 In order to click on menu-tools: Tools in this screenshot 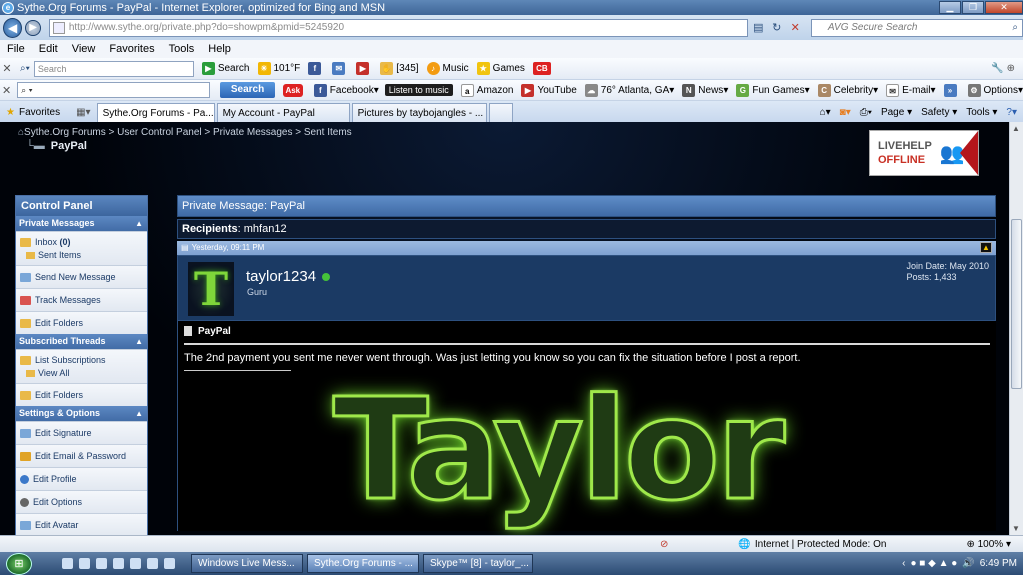, I will do `click(182, 49)`.